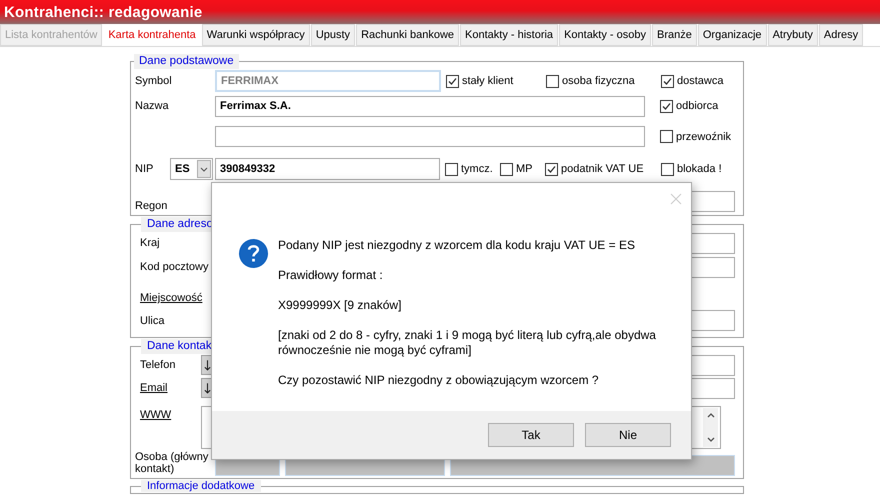 The width and height of the screenshot is (880, 497). I want to click on nip-field: 390849332, so click(327, 169).